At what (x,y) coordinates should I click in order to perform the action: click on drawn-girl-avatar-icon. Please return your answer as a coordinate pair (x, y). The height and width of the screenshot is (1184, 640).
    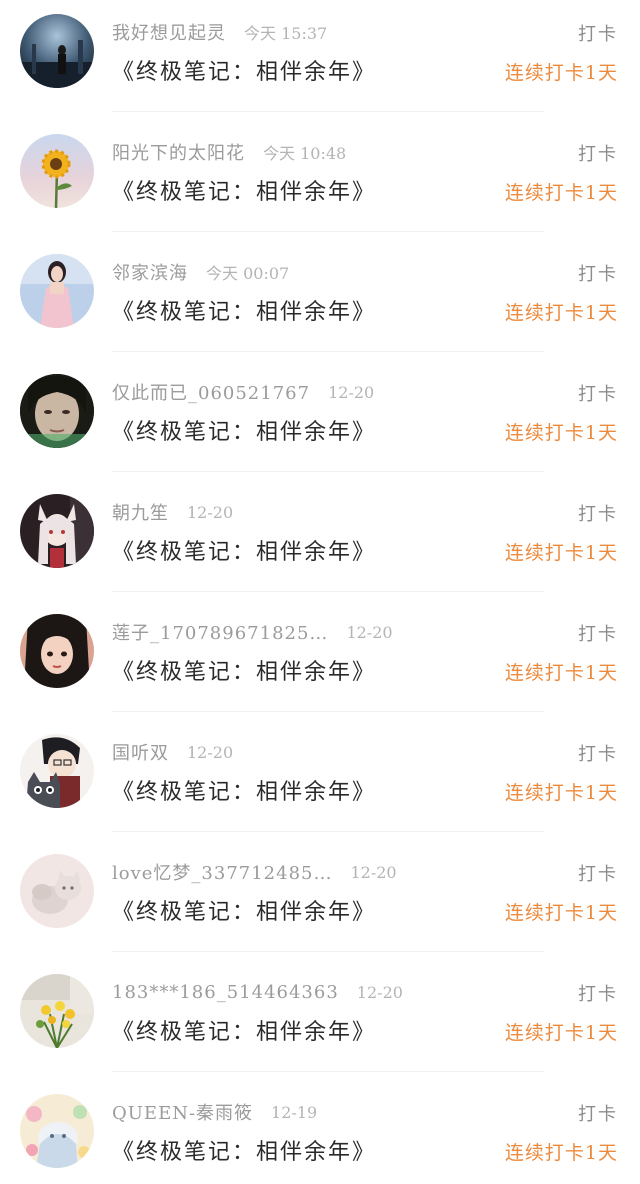
    Looking at the image, I should click on (57, 651).